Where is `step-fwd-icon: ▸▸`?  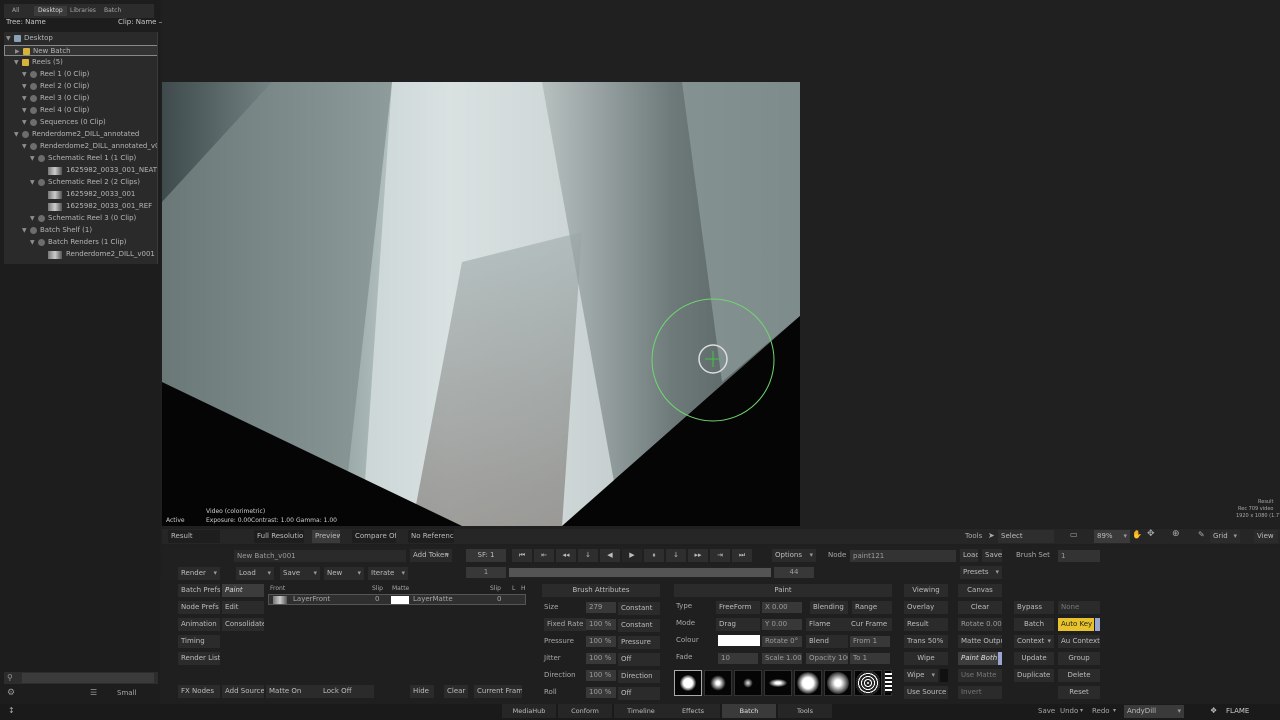
step-fwd-icon: ▸▸ is located at coordinates (698, 555).